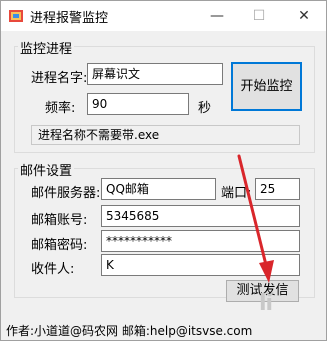  Describe the element at coordinates (53, 269) in the screenshot. I see `recipient-label: 收件人:` at that location.